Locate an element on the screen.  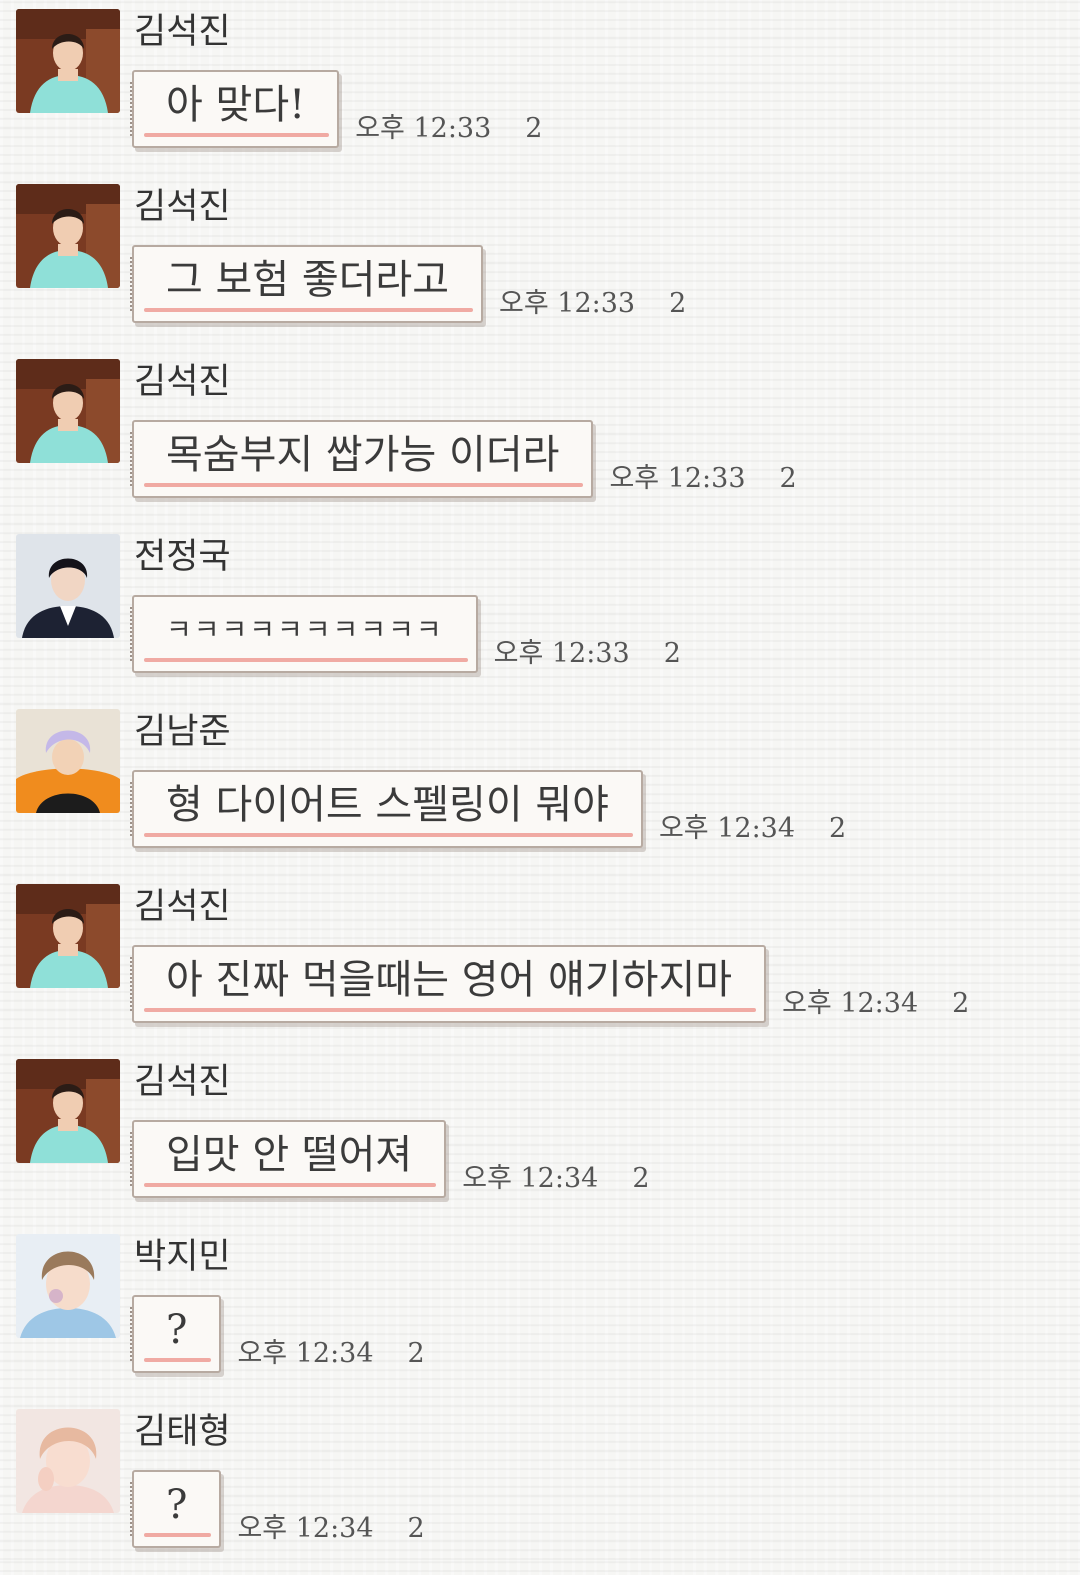
avatar-jungkook-image is located at coordinates (68, 586).